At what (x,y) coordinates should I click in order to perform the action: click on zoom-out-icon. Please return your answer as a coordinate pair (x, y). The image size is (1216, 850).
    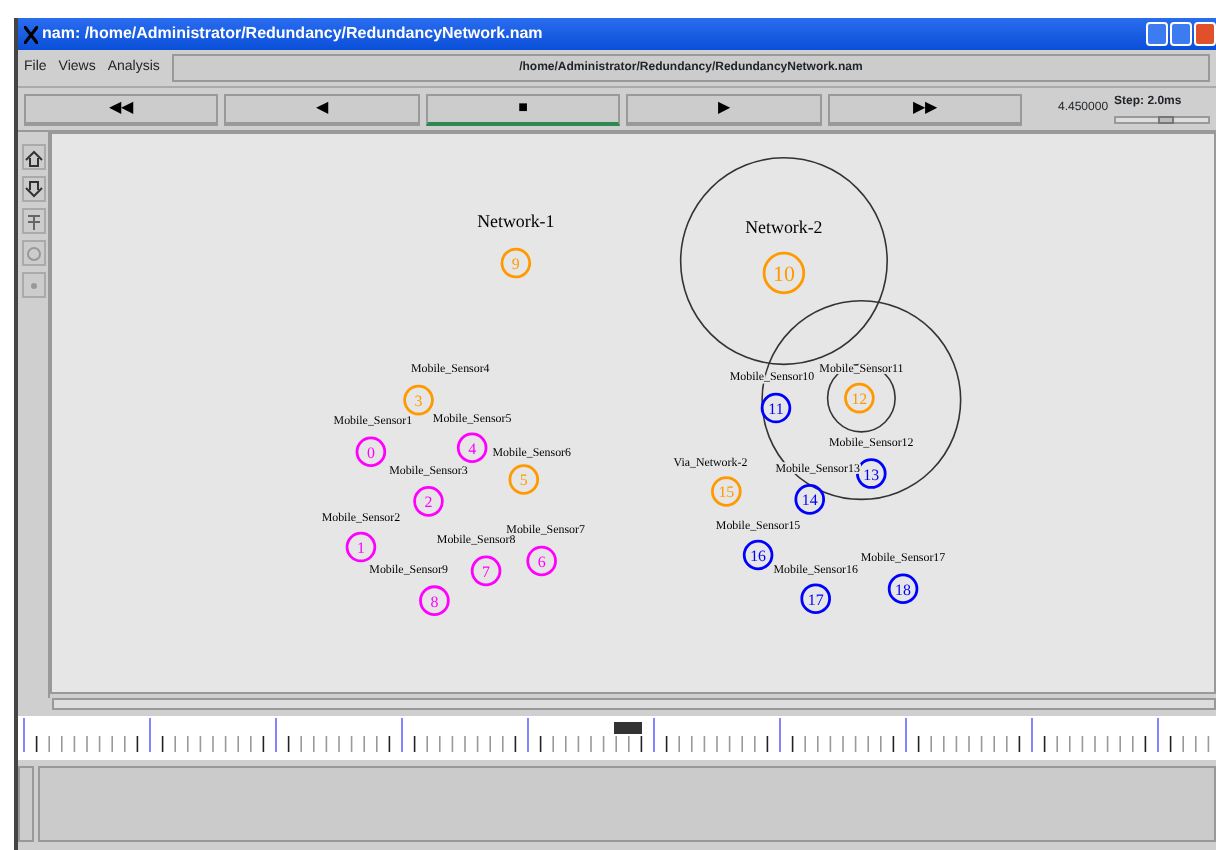
    Looking at the image, I should click on (34, 189).